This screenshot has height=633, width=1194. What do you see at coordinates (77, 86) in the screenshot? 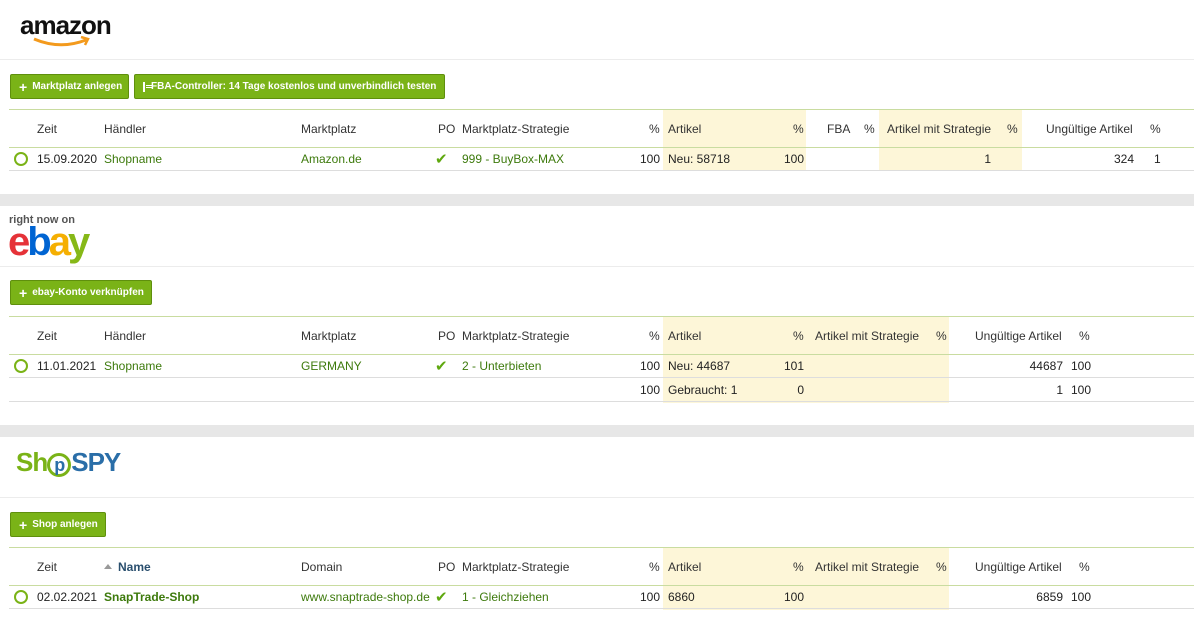
I see `add-marketplace-label: Marktplatz anlegen` at bounding box center [77, 86].